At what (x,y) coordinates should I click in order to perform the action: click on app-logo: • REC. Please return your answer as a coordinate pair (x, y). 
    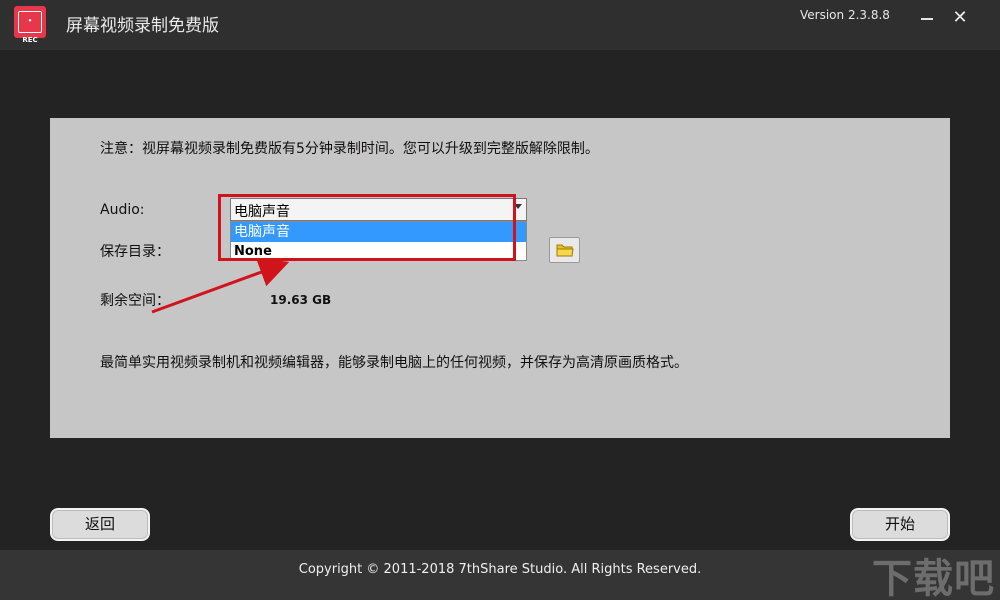
    Looking at the image, I should click on (30, 25).